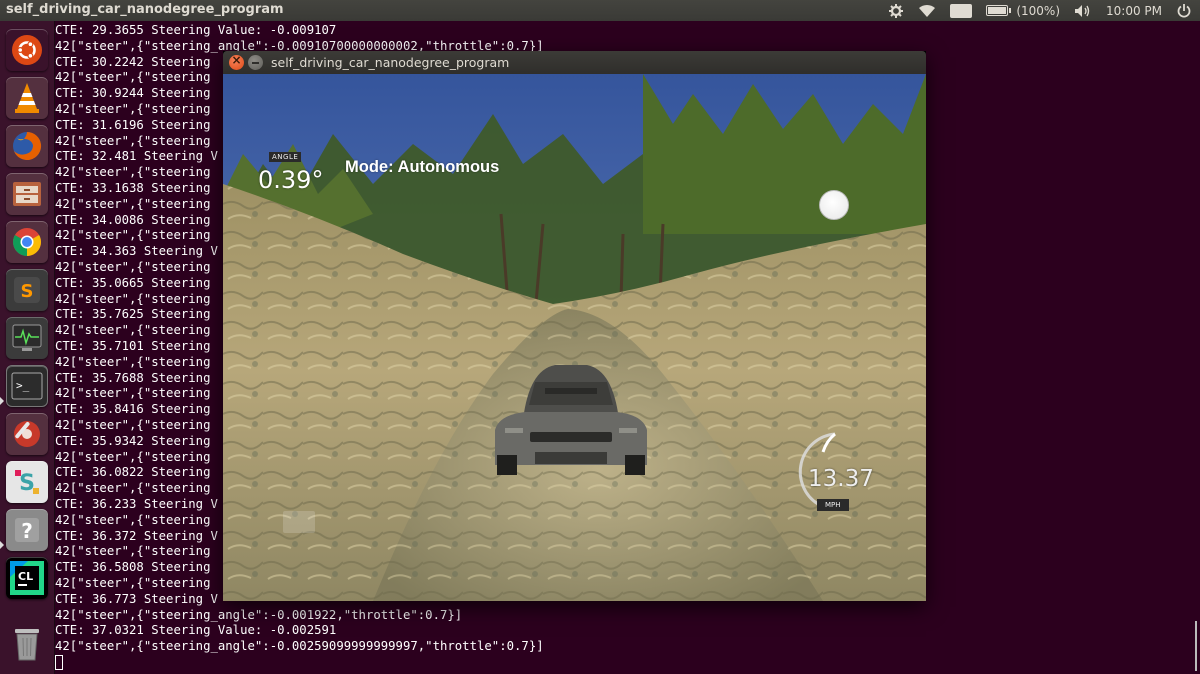 The image size is (1200, 674). I want to click on close-button: ×, so click(236, 61).